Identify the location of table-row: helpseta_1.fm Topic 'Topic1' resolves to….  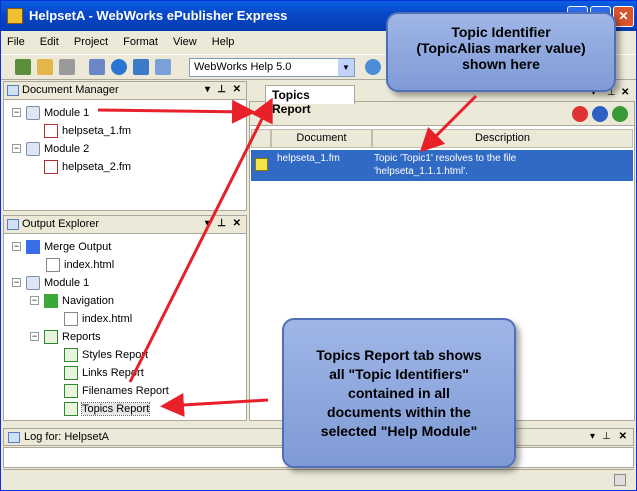
(442, 165).